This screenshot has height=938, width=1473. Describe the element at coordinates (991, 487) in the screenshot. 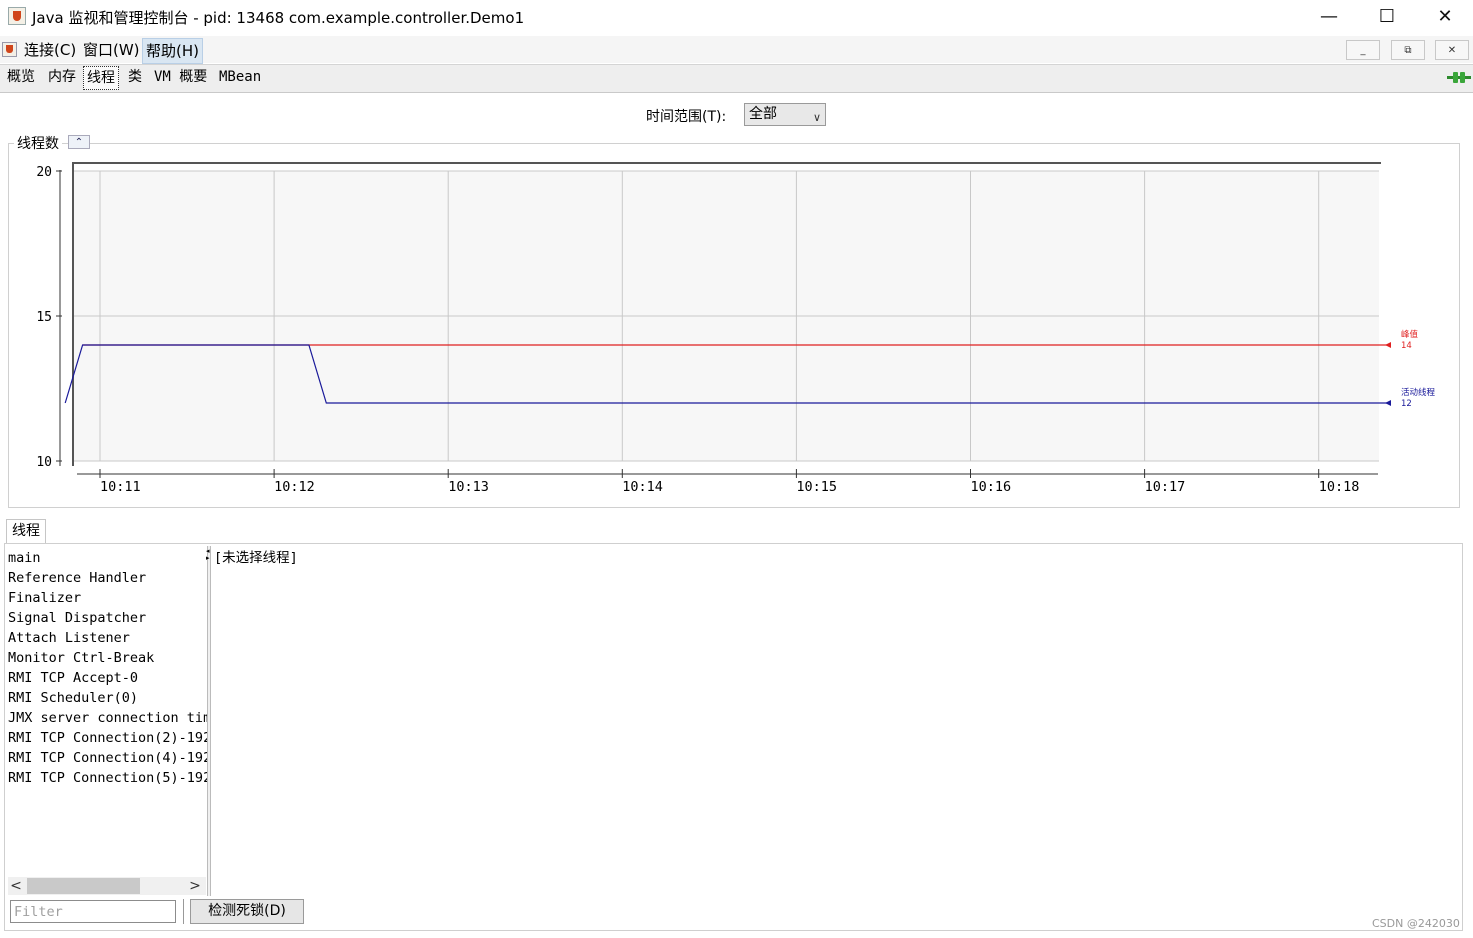

I see `x-tick-label: 10:16` at that location.